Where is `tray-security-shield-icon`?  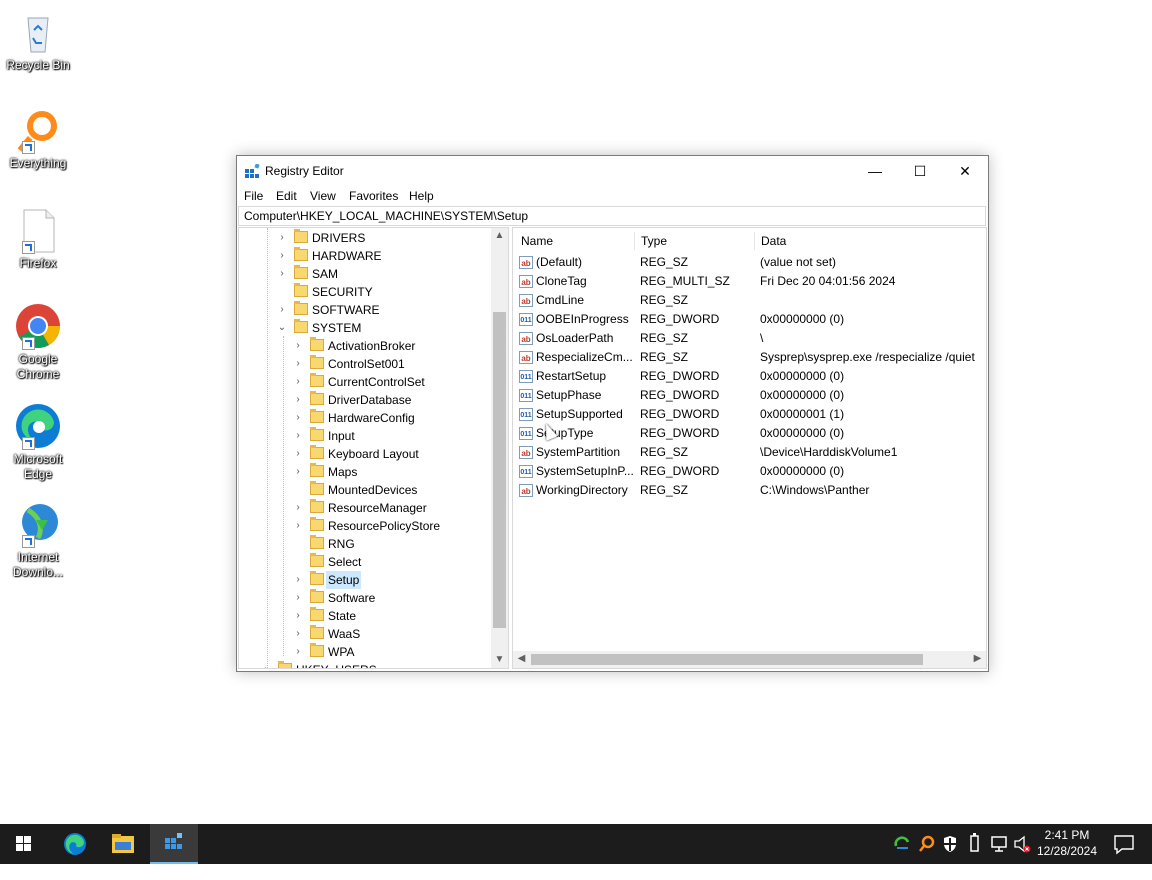
tray-security-shield-icon is located at coordinates (950, 844).